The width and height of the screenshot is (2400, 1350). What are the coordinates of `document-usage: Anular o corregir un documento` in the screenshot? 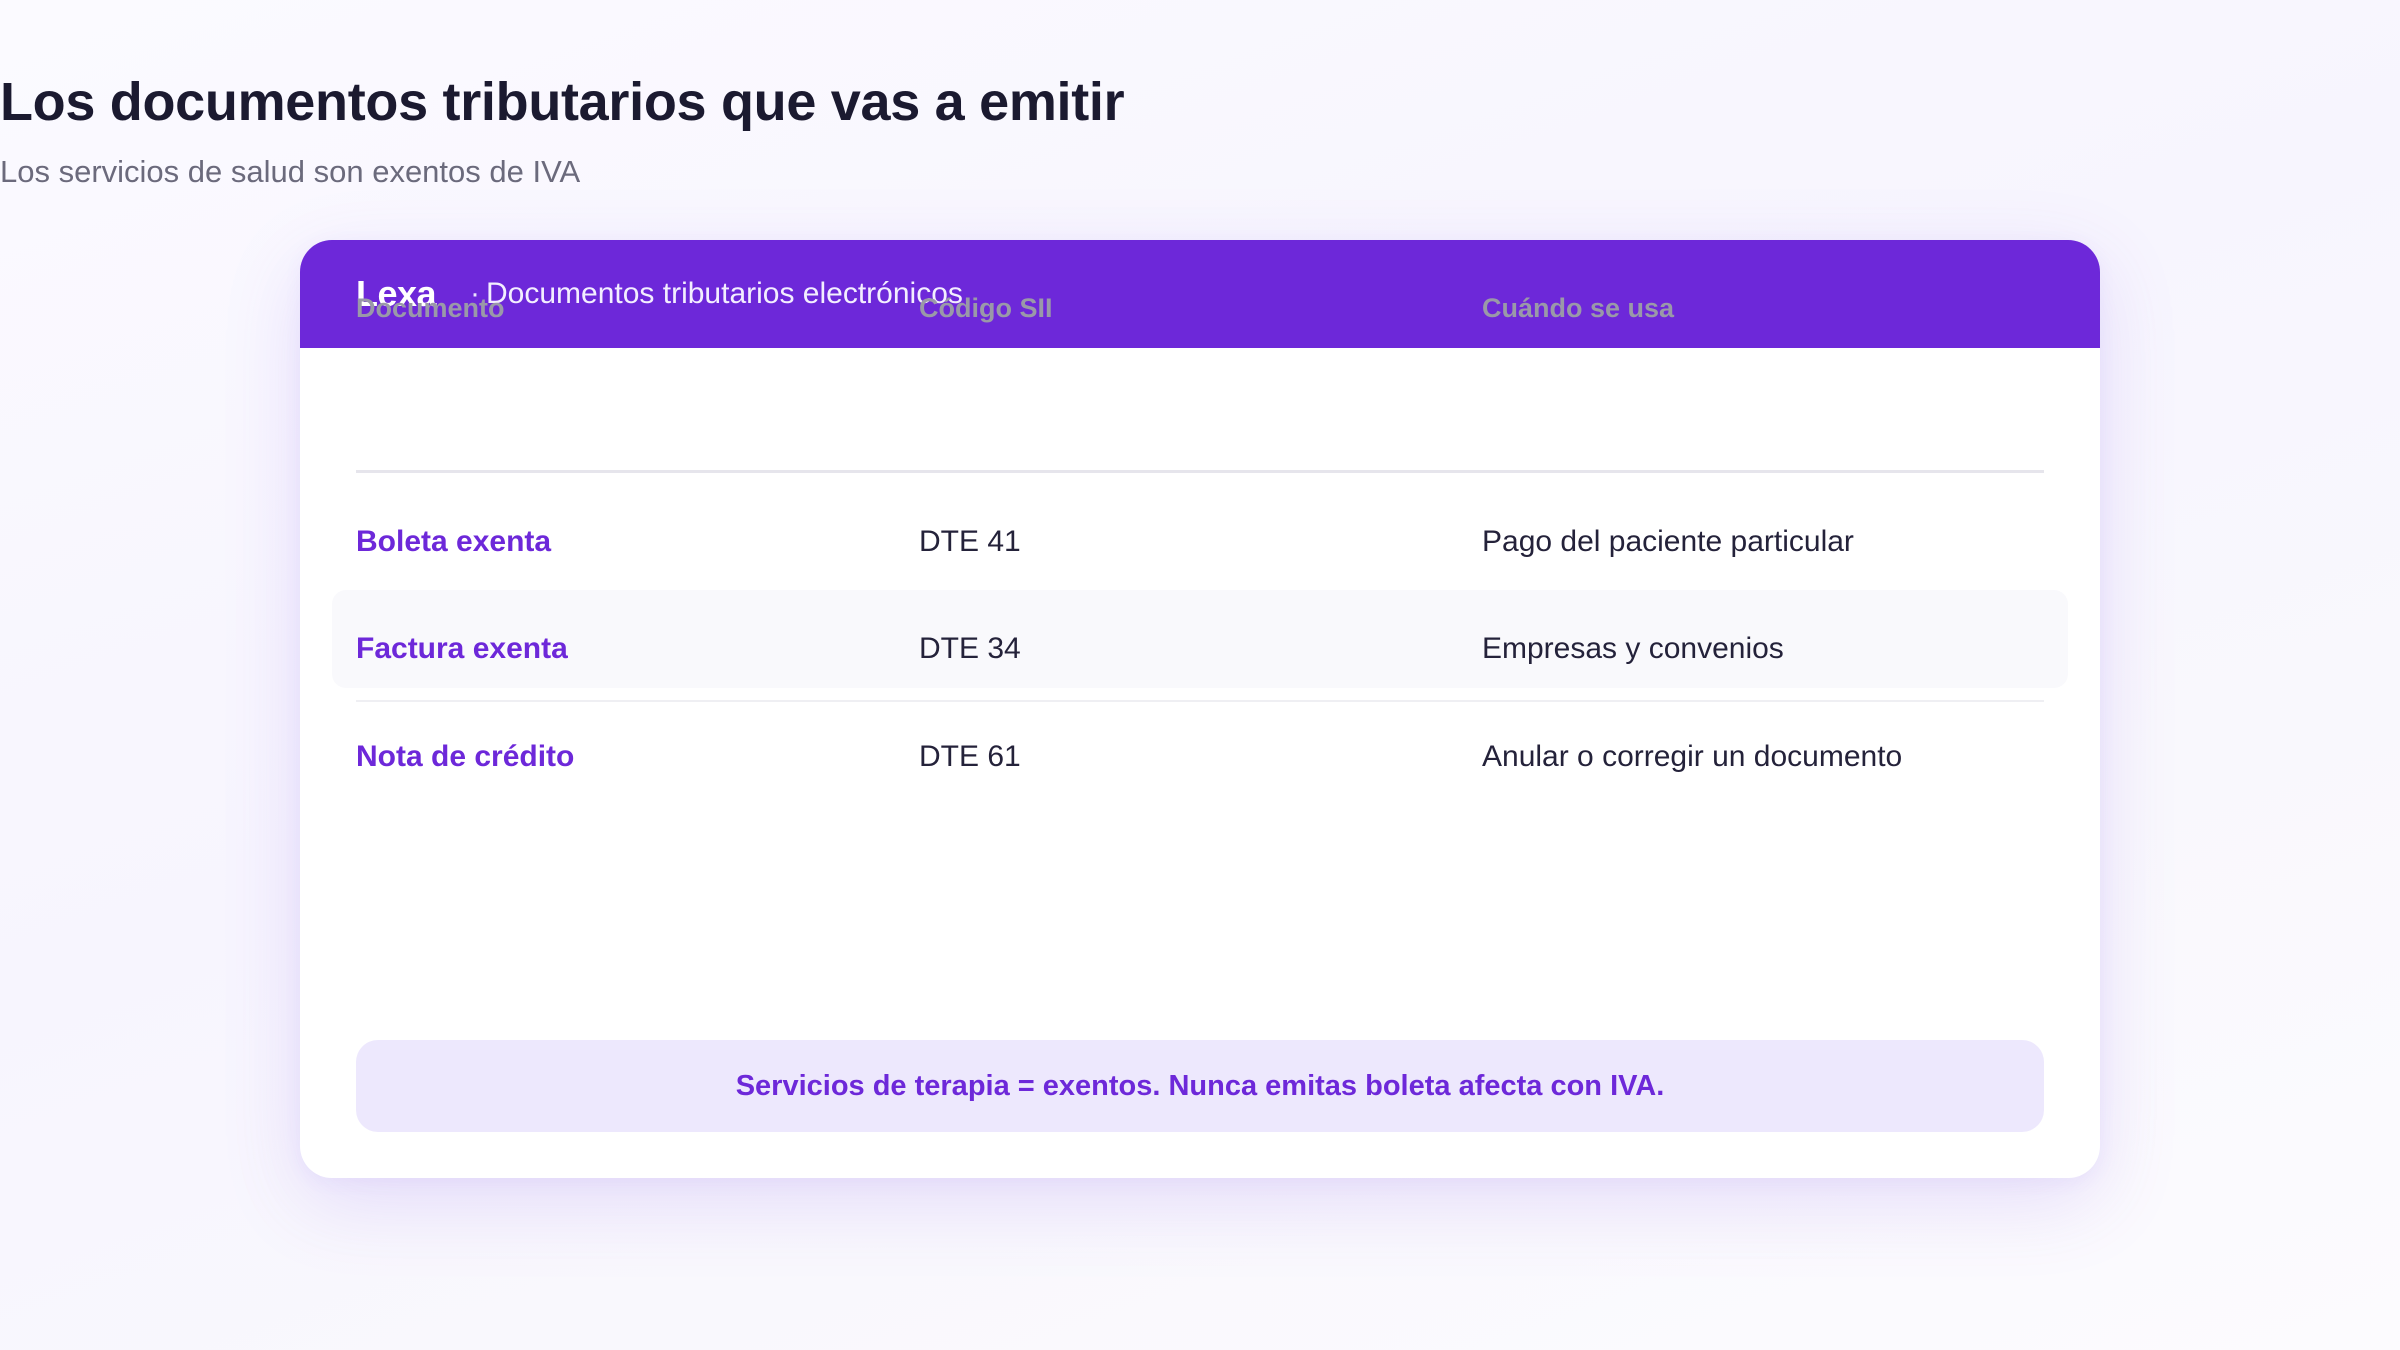 It's located at (1692, 756).